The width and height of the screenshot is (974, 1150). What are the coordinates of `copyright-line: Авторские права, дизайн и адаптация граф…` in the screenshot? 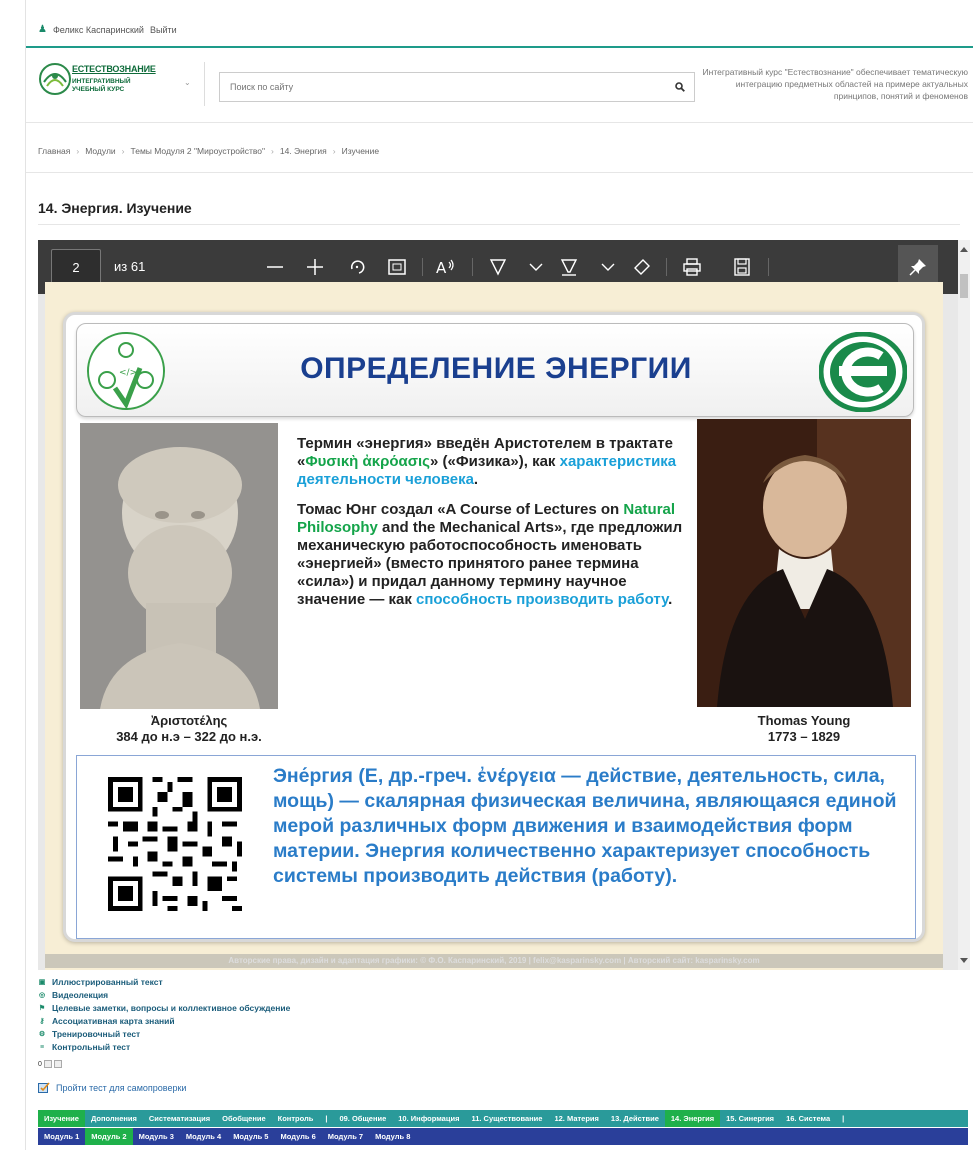 It's located at (494, 961).